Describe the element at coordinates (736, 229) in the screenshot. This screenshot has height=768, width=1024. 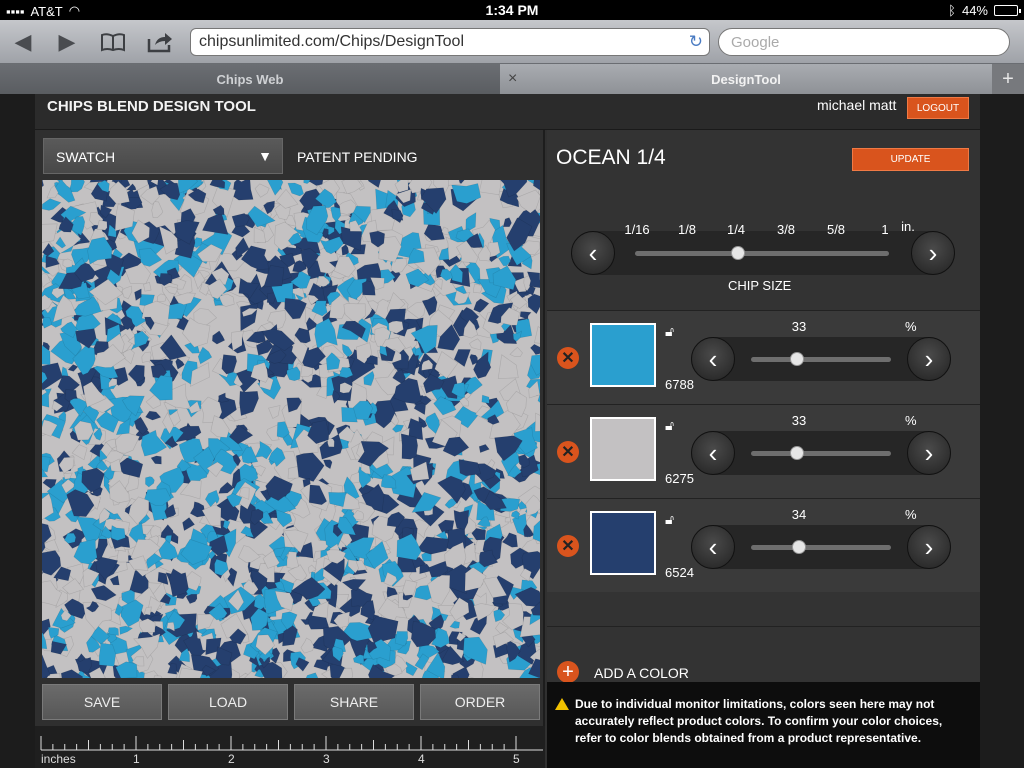
I see `chip-size-option: 1/4` at that location.